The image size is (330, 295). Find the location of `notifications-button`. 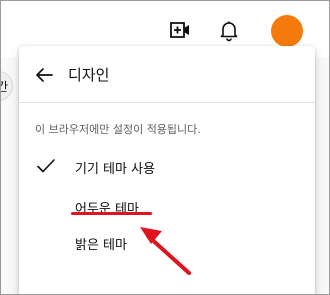

notifications-button is located at coordinates (229, 30).